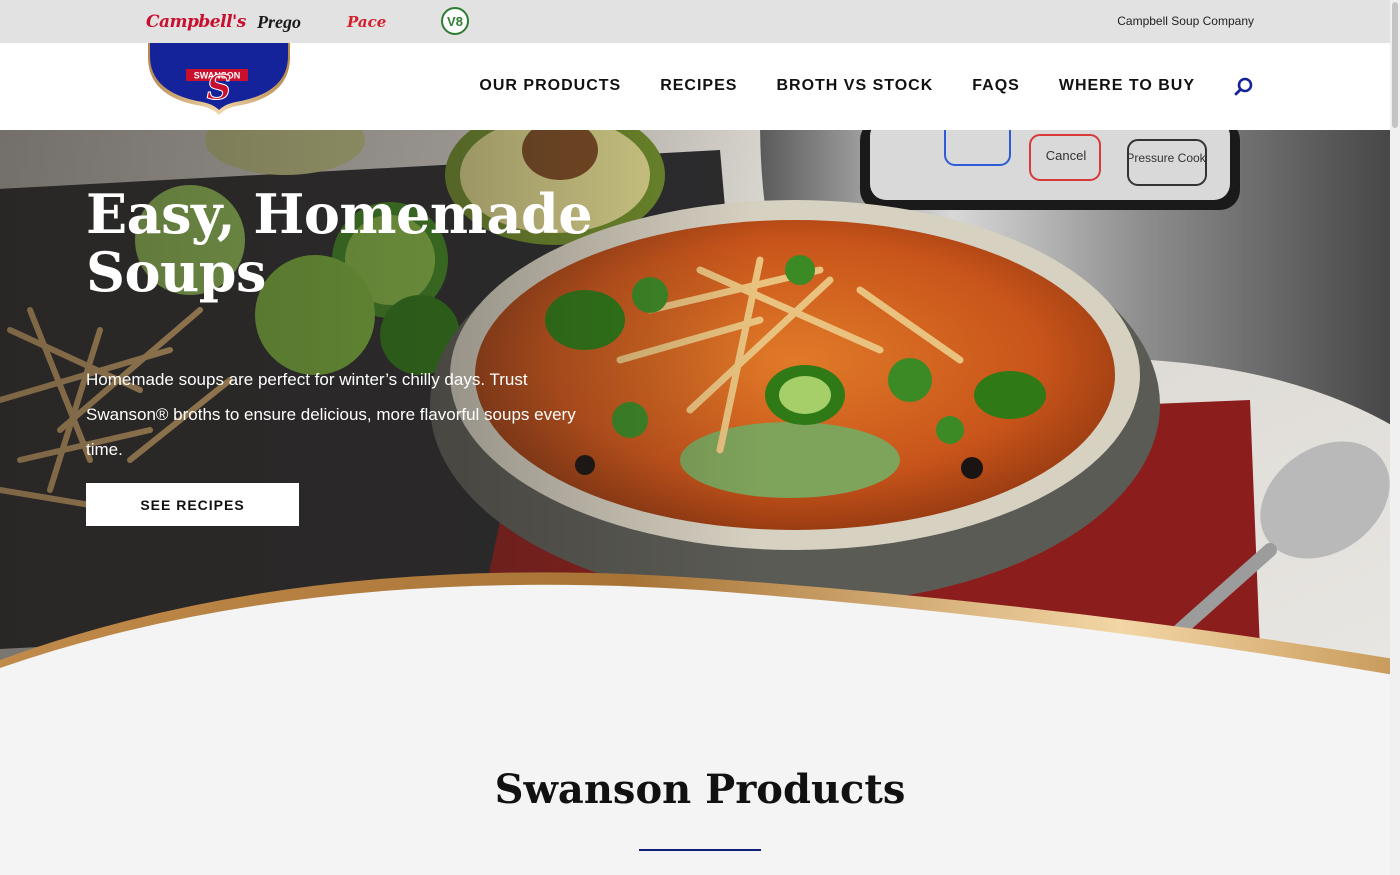 The image size is (1400, 875). Describe the element at coordinates (339, 243) in the screenshot. I see `hero-title: Easy, Homemade Soups` at that location.